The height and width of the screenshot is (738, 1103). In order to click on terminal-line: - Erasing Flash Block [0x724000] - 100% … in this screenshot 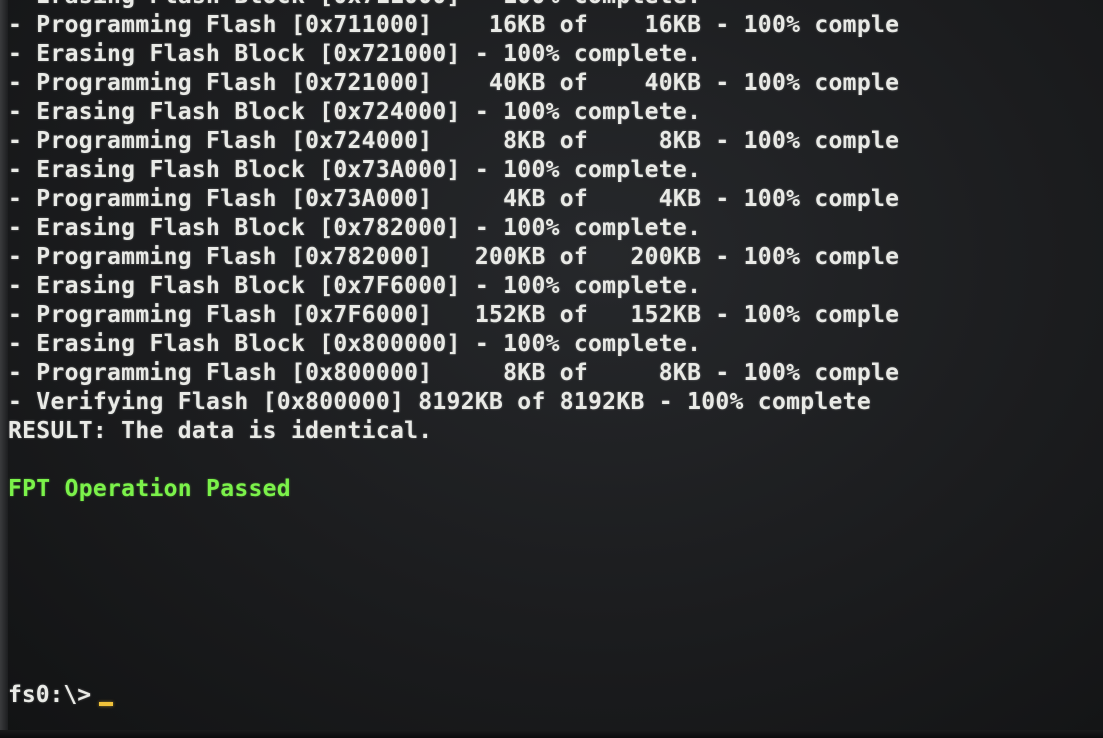, I will do `click(355, 112)`.